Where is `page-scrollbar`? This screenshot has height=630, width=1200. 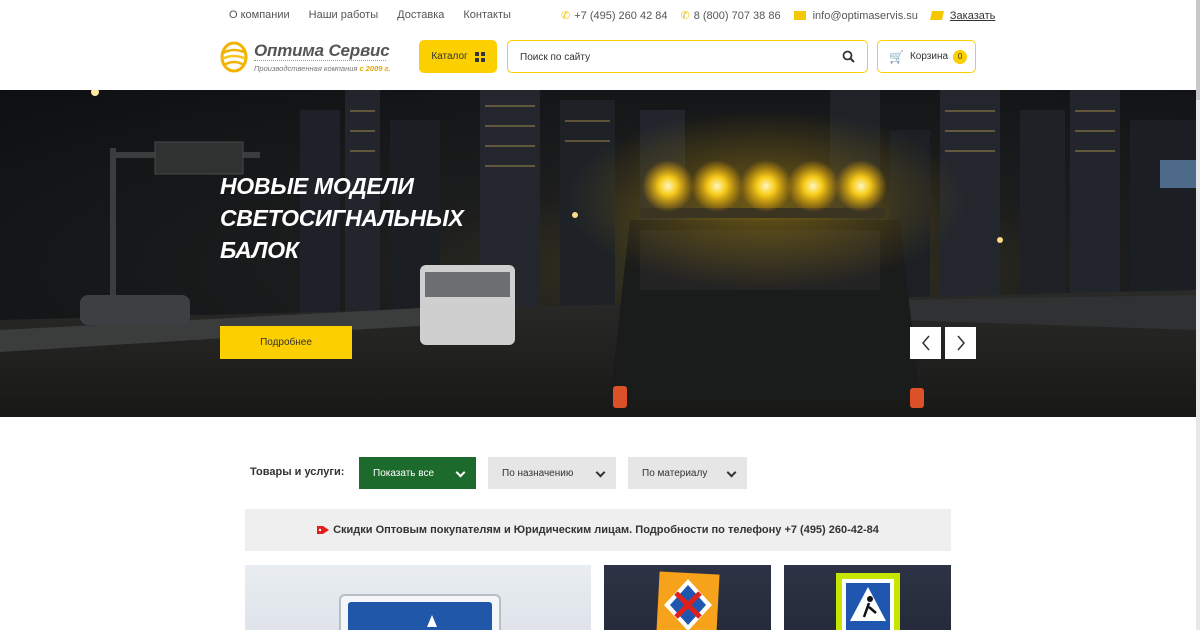 page-scrollbar is located at coordinates (1198, 315).